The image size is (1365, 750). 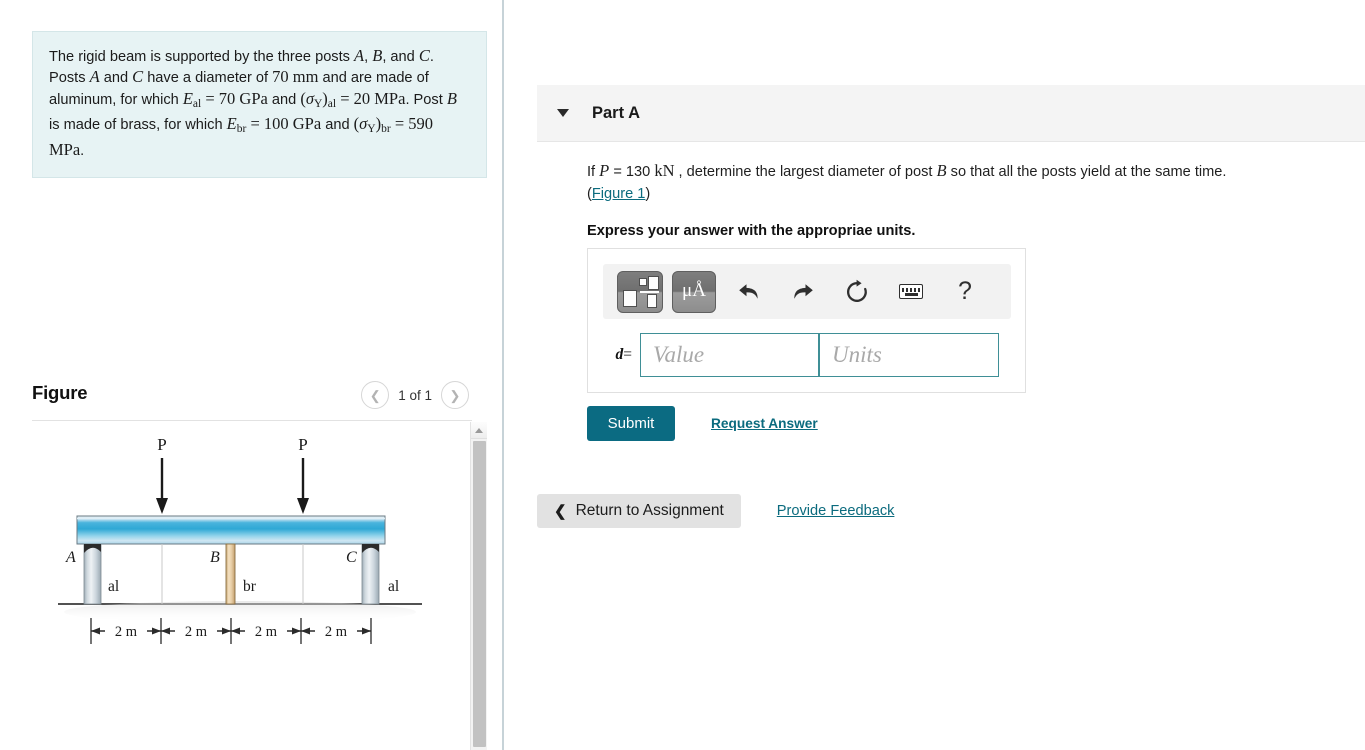 What do you see at coordinates (621, 355) in the screenshot?
I see `variable-label: d=` at bounding box center [621, 355].